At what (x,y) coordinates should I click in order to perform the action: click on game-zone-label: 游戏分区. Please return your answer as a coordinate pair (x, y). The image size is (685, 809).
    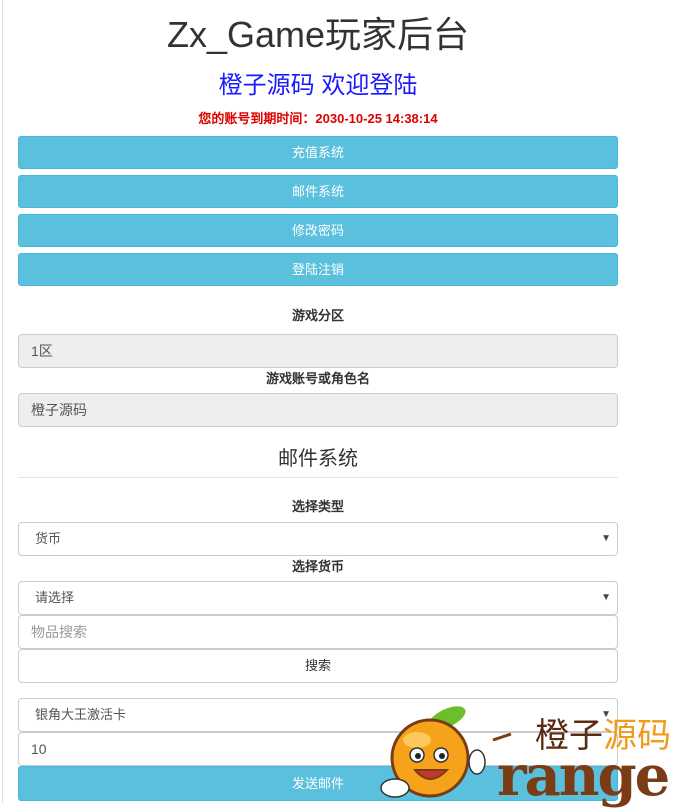
    Looking at the image, I should click on (317, 315).